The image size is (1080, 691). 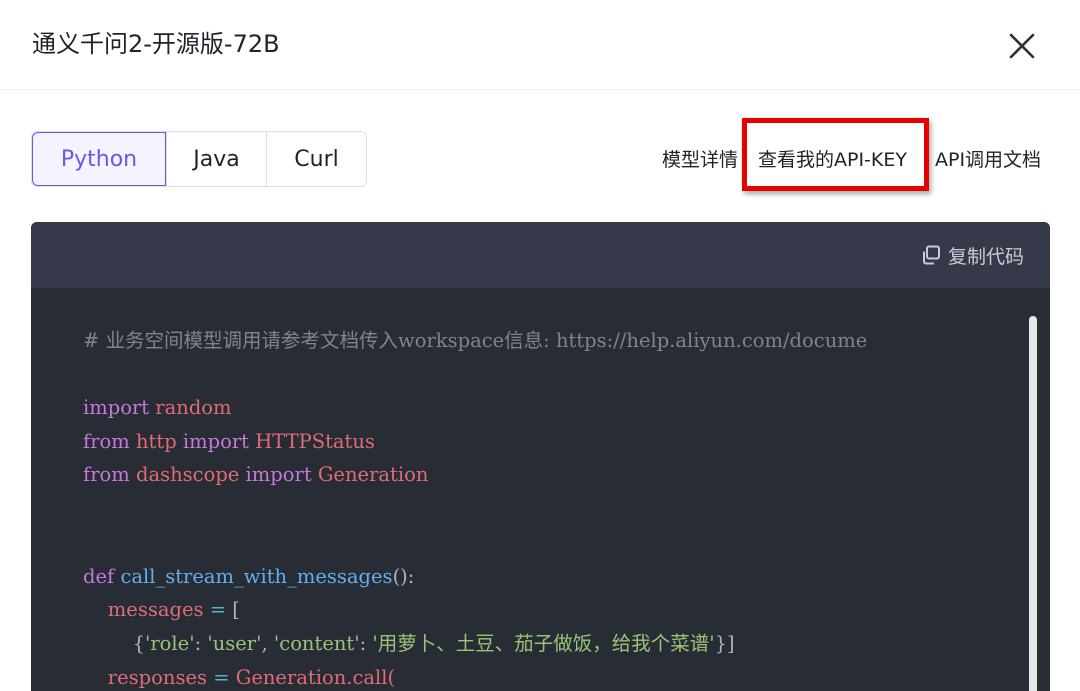 What do you see at coordinates (114, 643) in the screenshot?
I see `code-punctuation: {` at bounding box center [114, 643].